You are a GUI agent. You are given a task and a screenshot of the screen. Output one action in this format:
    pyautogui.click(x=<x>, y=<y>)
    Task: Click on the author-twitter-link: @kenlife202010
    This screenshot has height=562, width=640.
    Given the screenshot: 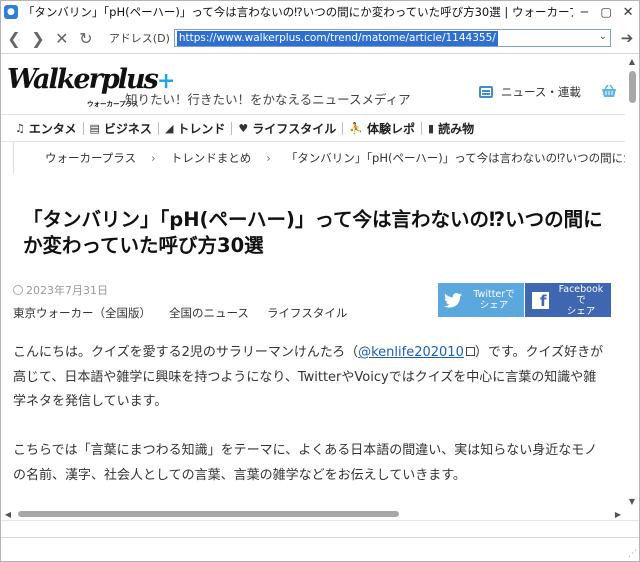 What is the action you would take?
    pyautogui.click(x=411, y=352)
    